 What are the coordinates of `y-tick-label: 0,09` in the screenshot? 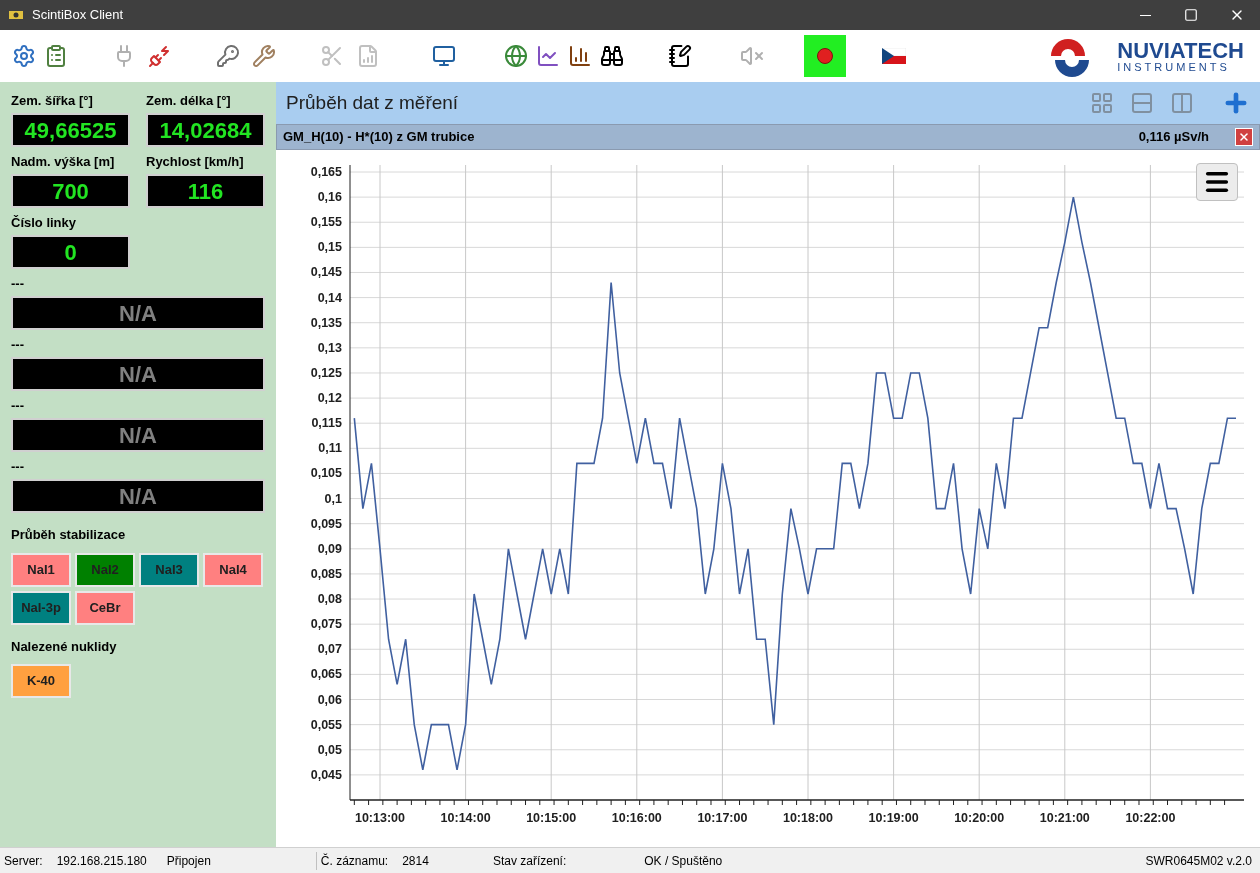 It's located at (329, 548).